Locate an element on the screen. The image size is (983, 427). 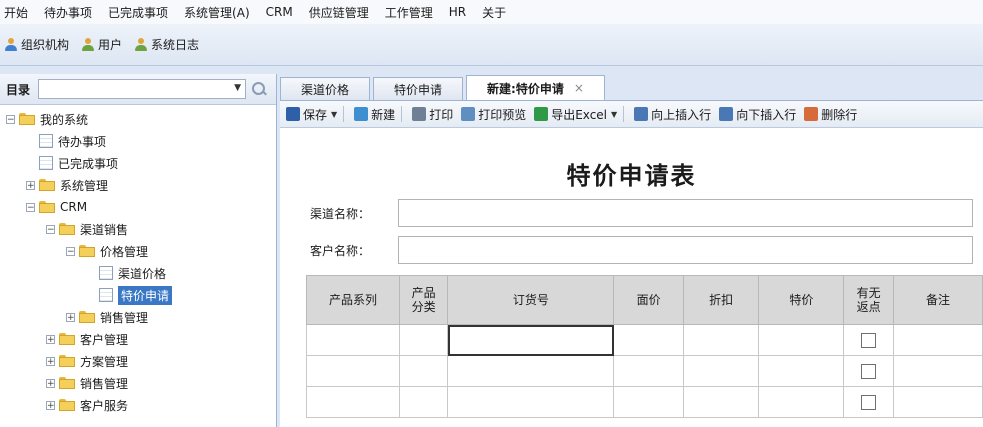
menu-item-8: 关于 is located at coordinates (494, 12).